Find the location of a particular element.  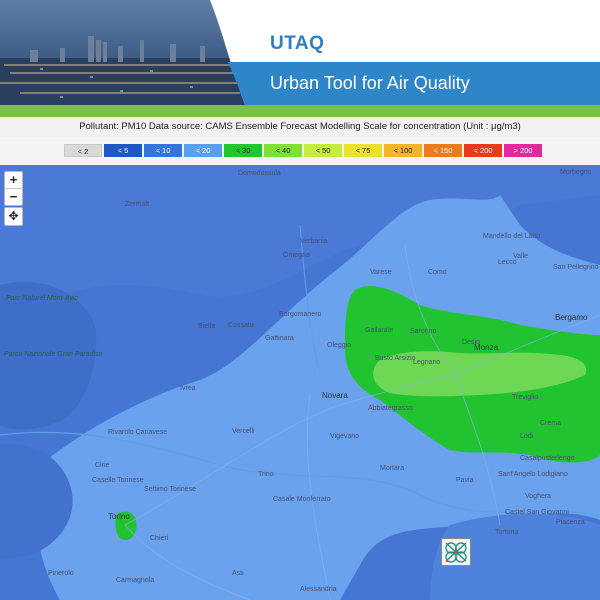

map-place-label: Varese is located at coordinates (381, 272).